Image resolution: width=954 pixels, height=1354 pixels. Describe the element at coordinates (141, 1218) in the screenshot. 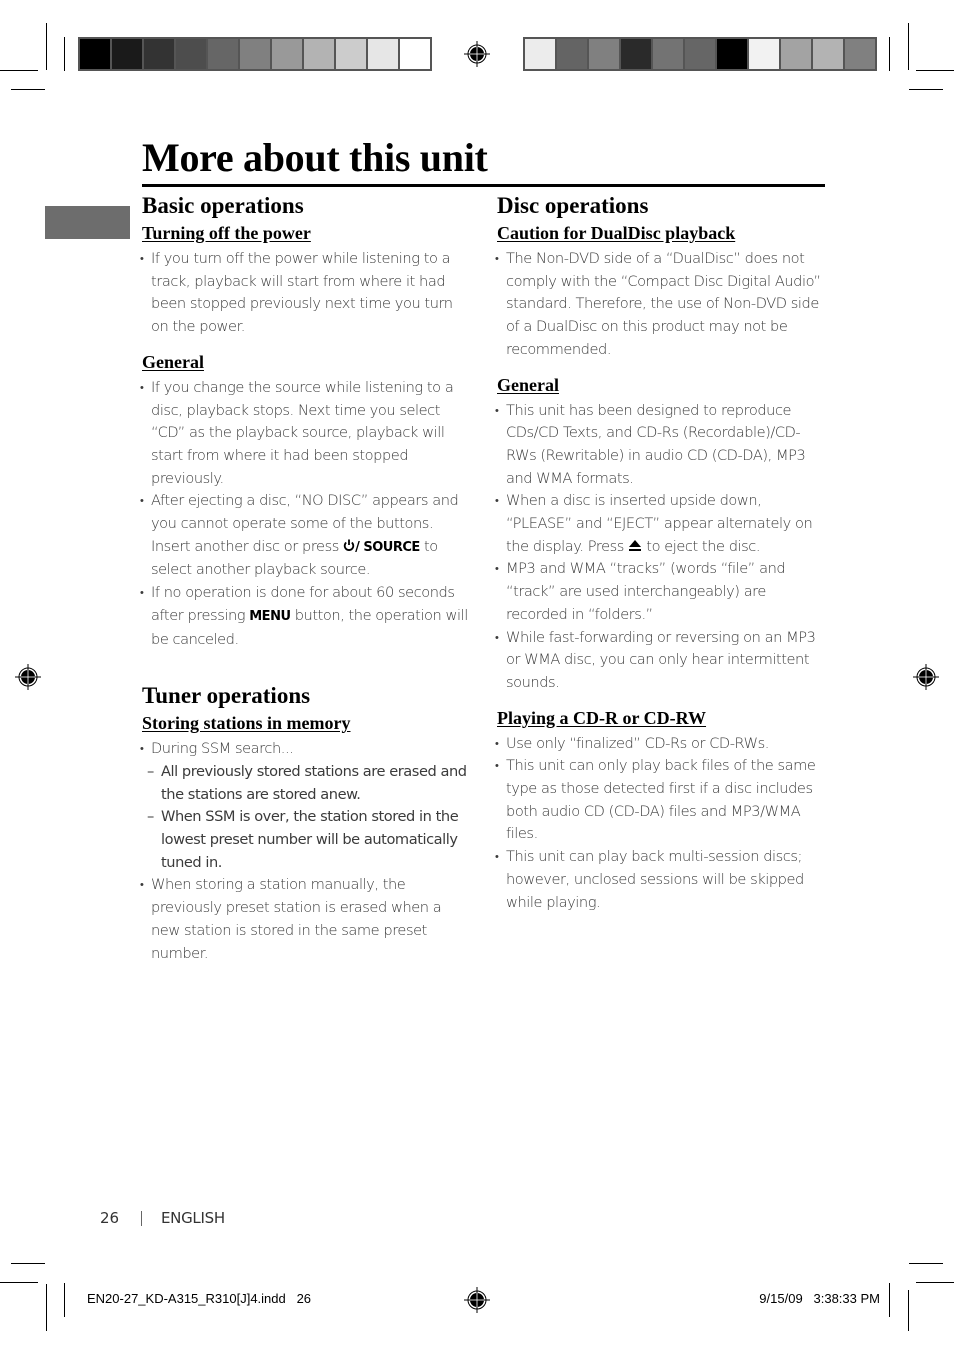

I see `footer-separator` at that location.